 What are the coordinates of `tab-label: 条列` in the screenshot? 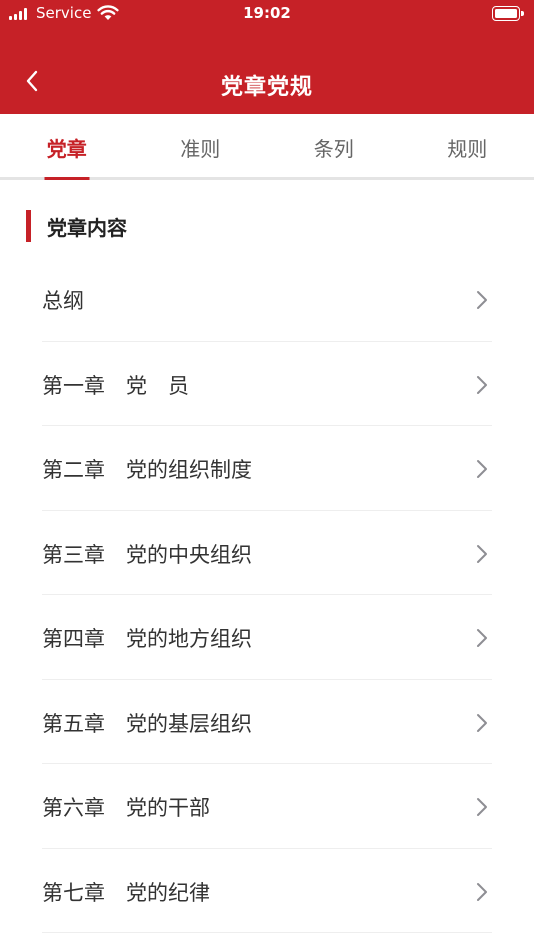 It's located at (333, 149).